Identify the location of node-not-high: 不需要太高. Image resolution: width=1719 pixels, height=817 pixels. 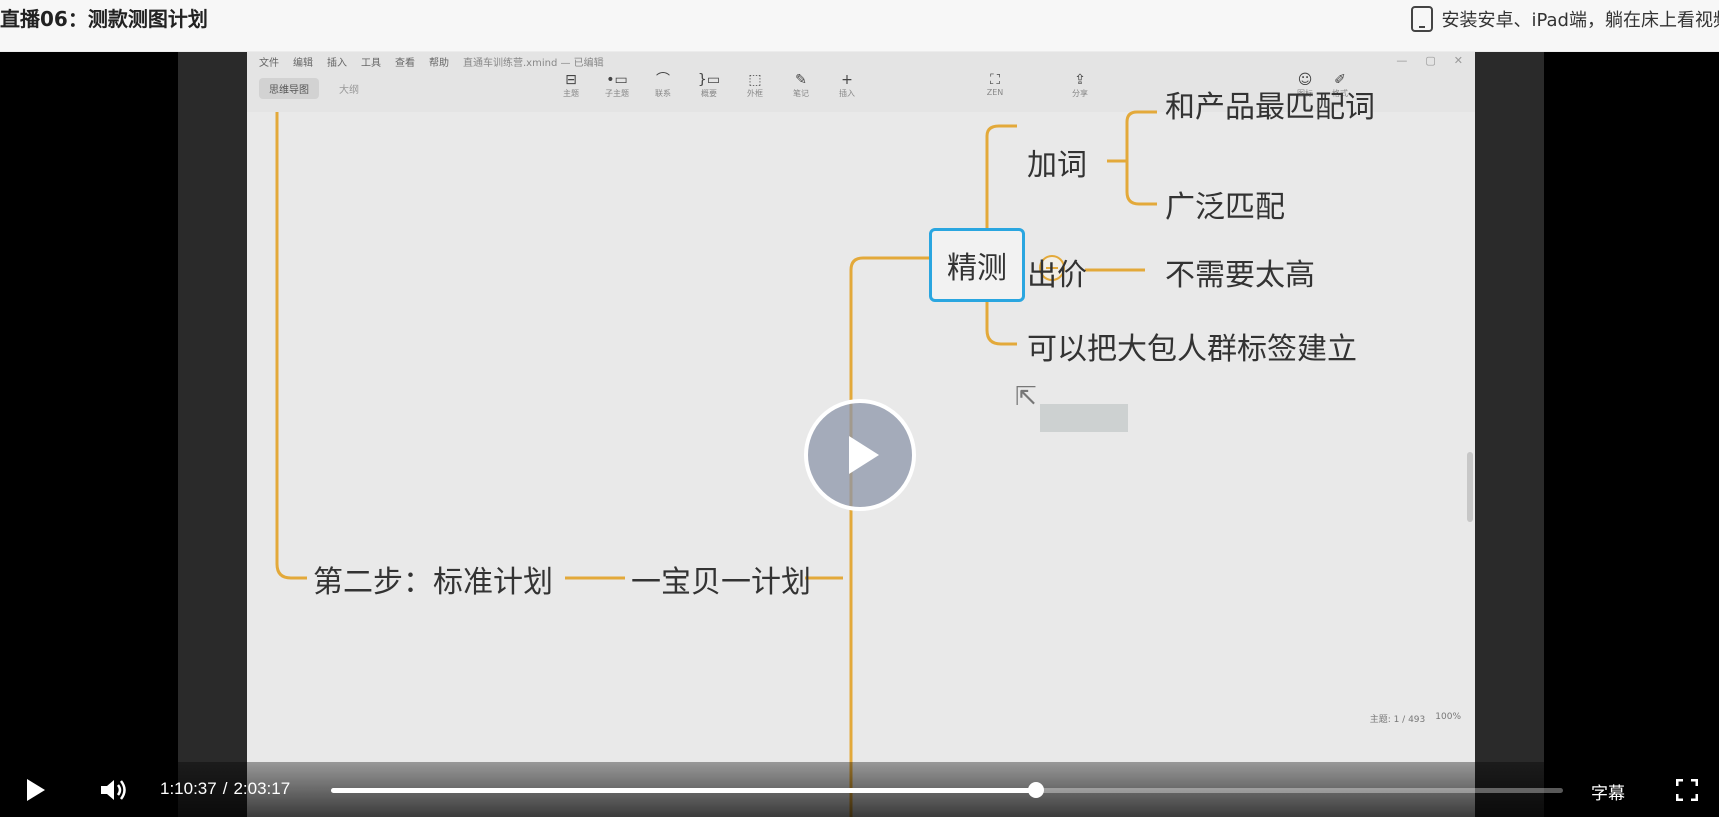
(1240, 275).